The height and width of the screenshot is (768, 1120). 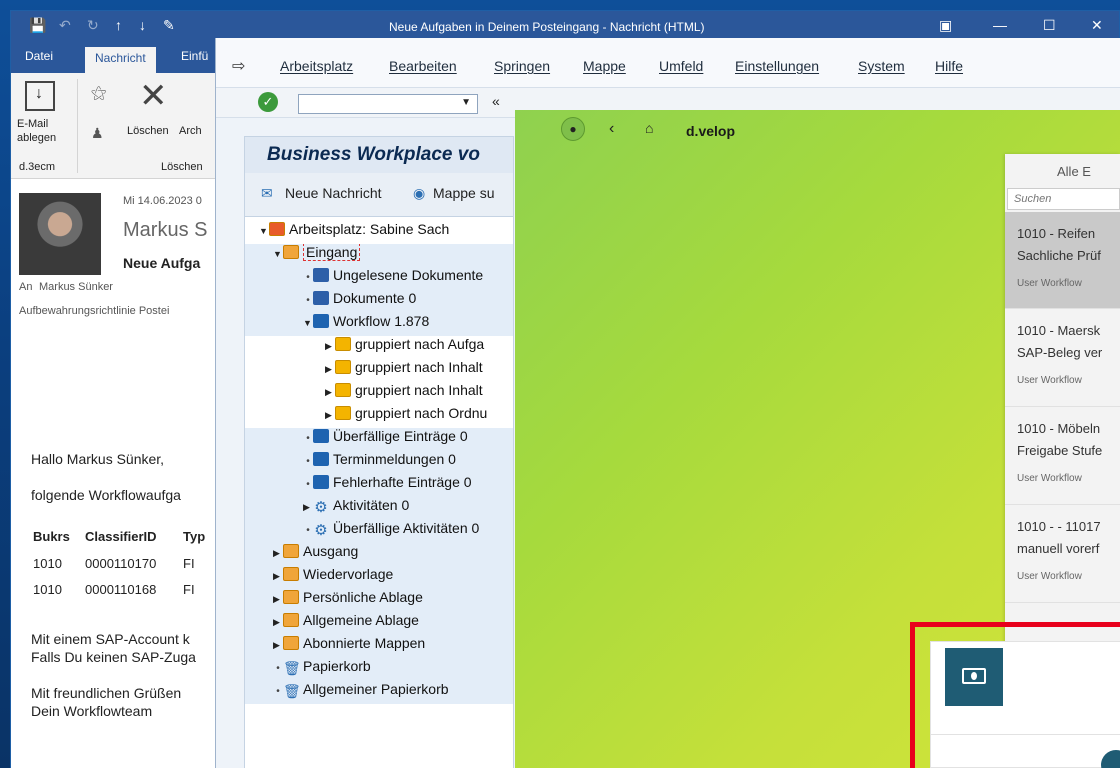 What do you see at coordinates (379, 485) in the screenshot?
I see `tree-node-errors: • Fehlerhafte Einträge 0` at bounding box center [379, 485].